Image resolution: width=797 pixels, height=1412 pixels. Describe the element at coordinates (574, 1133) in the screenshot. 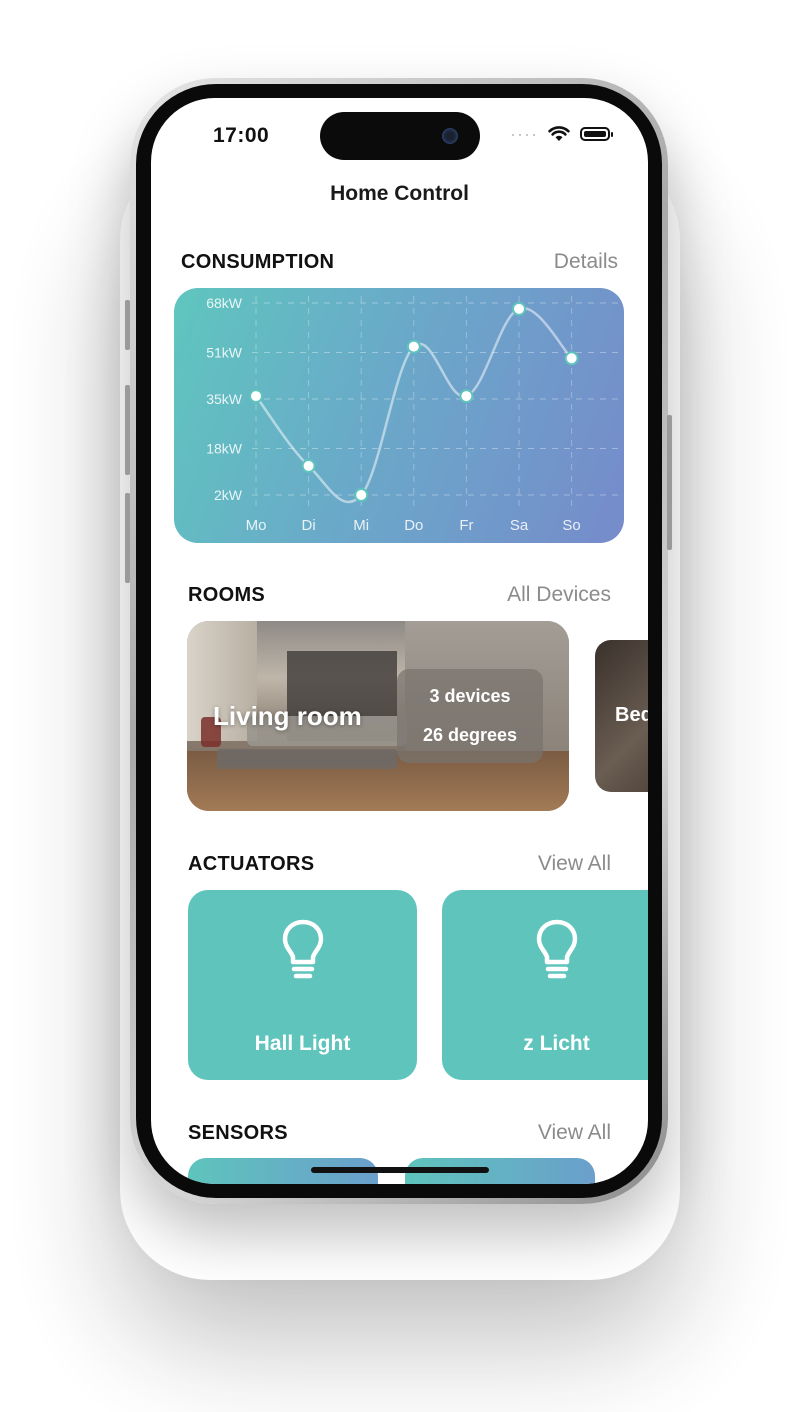

I see `sensors-view-all-link: View All` at that location.